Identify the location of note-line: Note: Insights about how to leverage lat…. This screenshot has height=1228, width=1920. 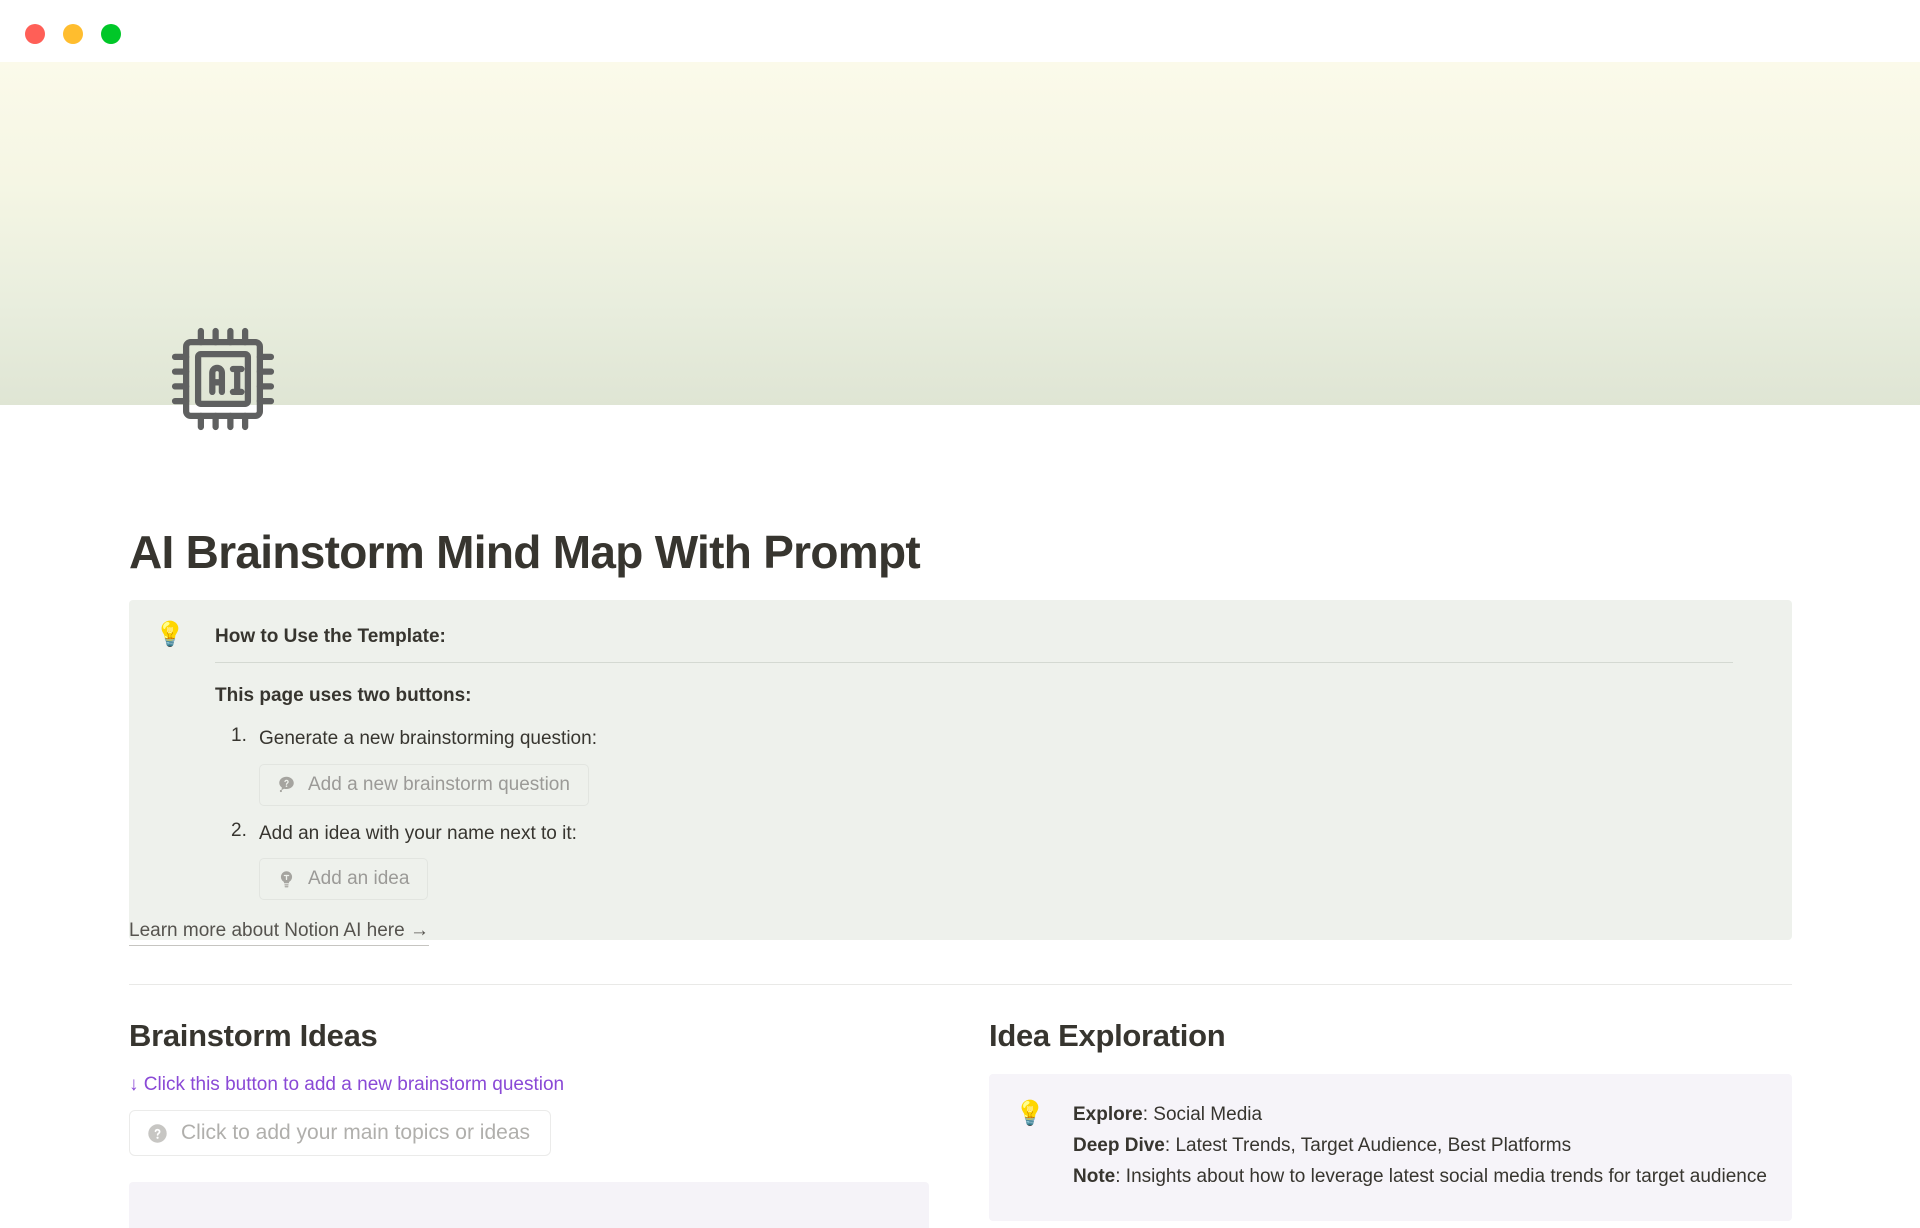
(1420, 1177).